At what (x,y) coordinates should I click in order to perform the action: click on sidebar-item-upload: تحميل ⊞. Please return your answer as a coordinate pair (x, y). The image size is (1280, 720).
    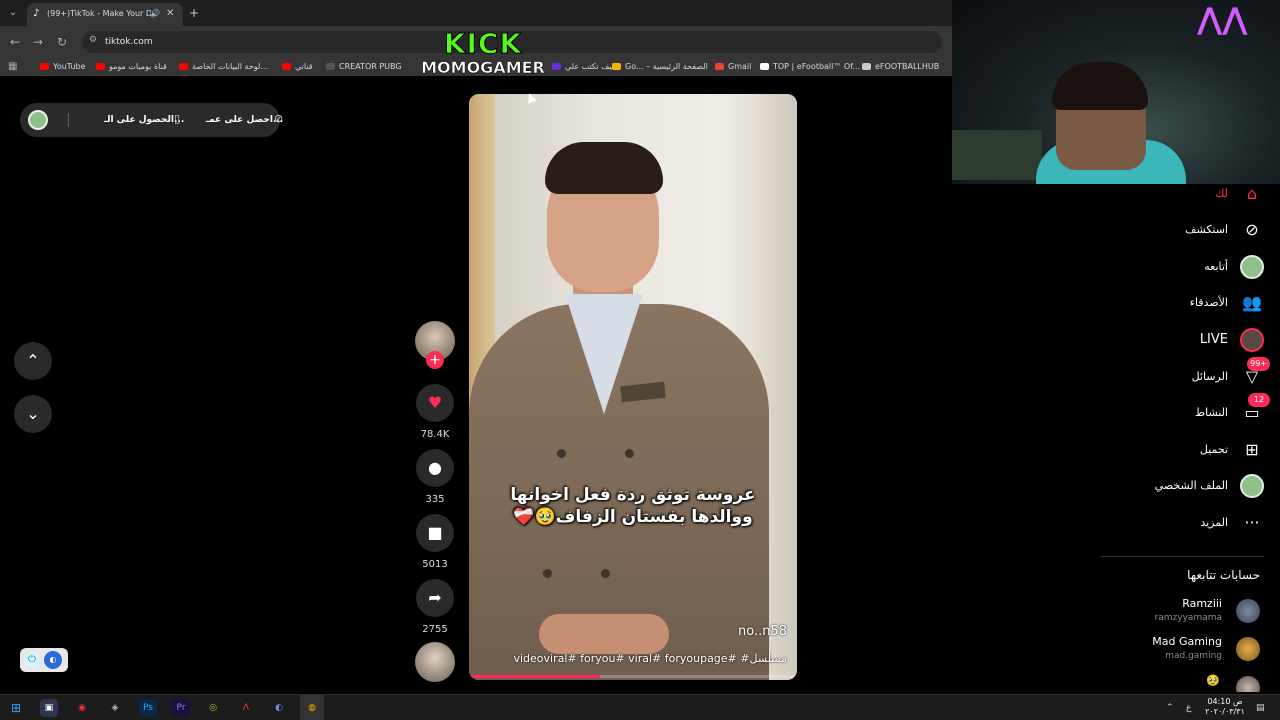
    Looking at the image, I should click on (1184, 450).